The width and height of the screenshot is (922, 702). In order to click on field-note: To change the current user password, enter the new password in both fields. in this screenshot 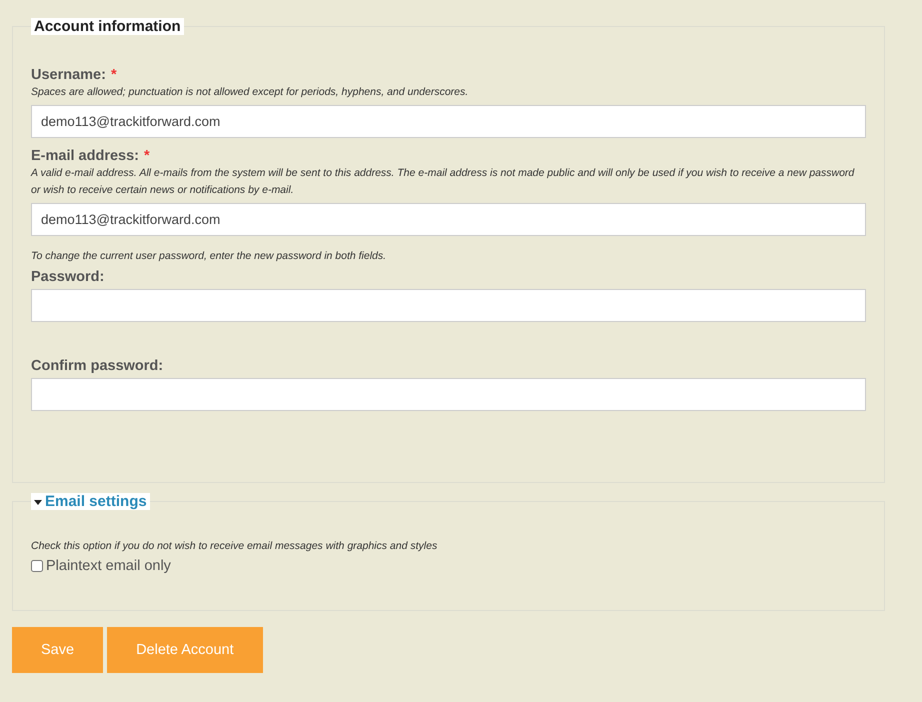, I will do `click(209, 256)`.